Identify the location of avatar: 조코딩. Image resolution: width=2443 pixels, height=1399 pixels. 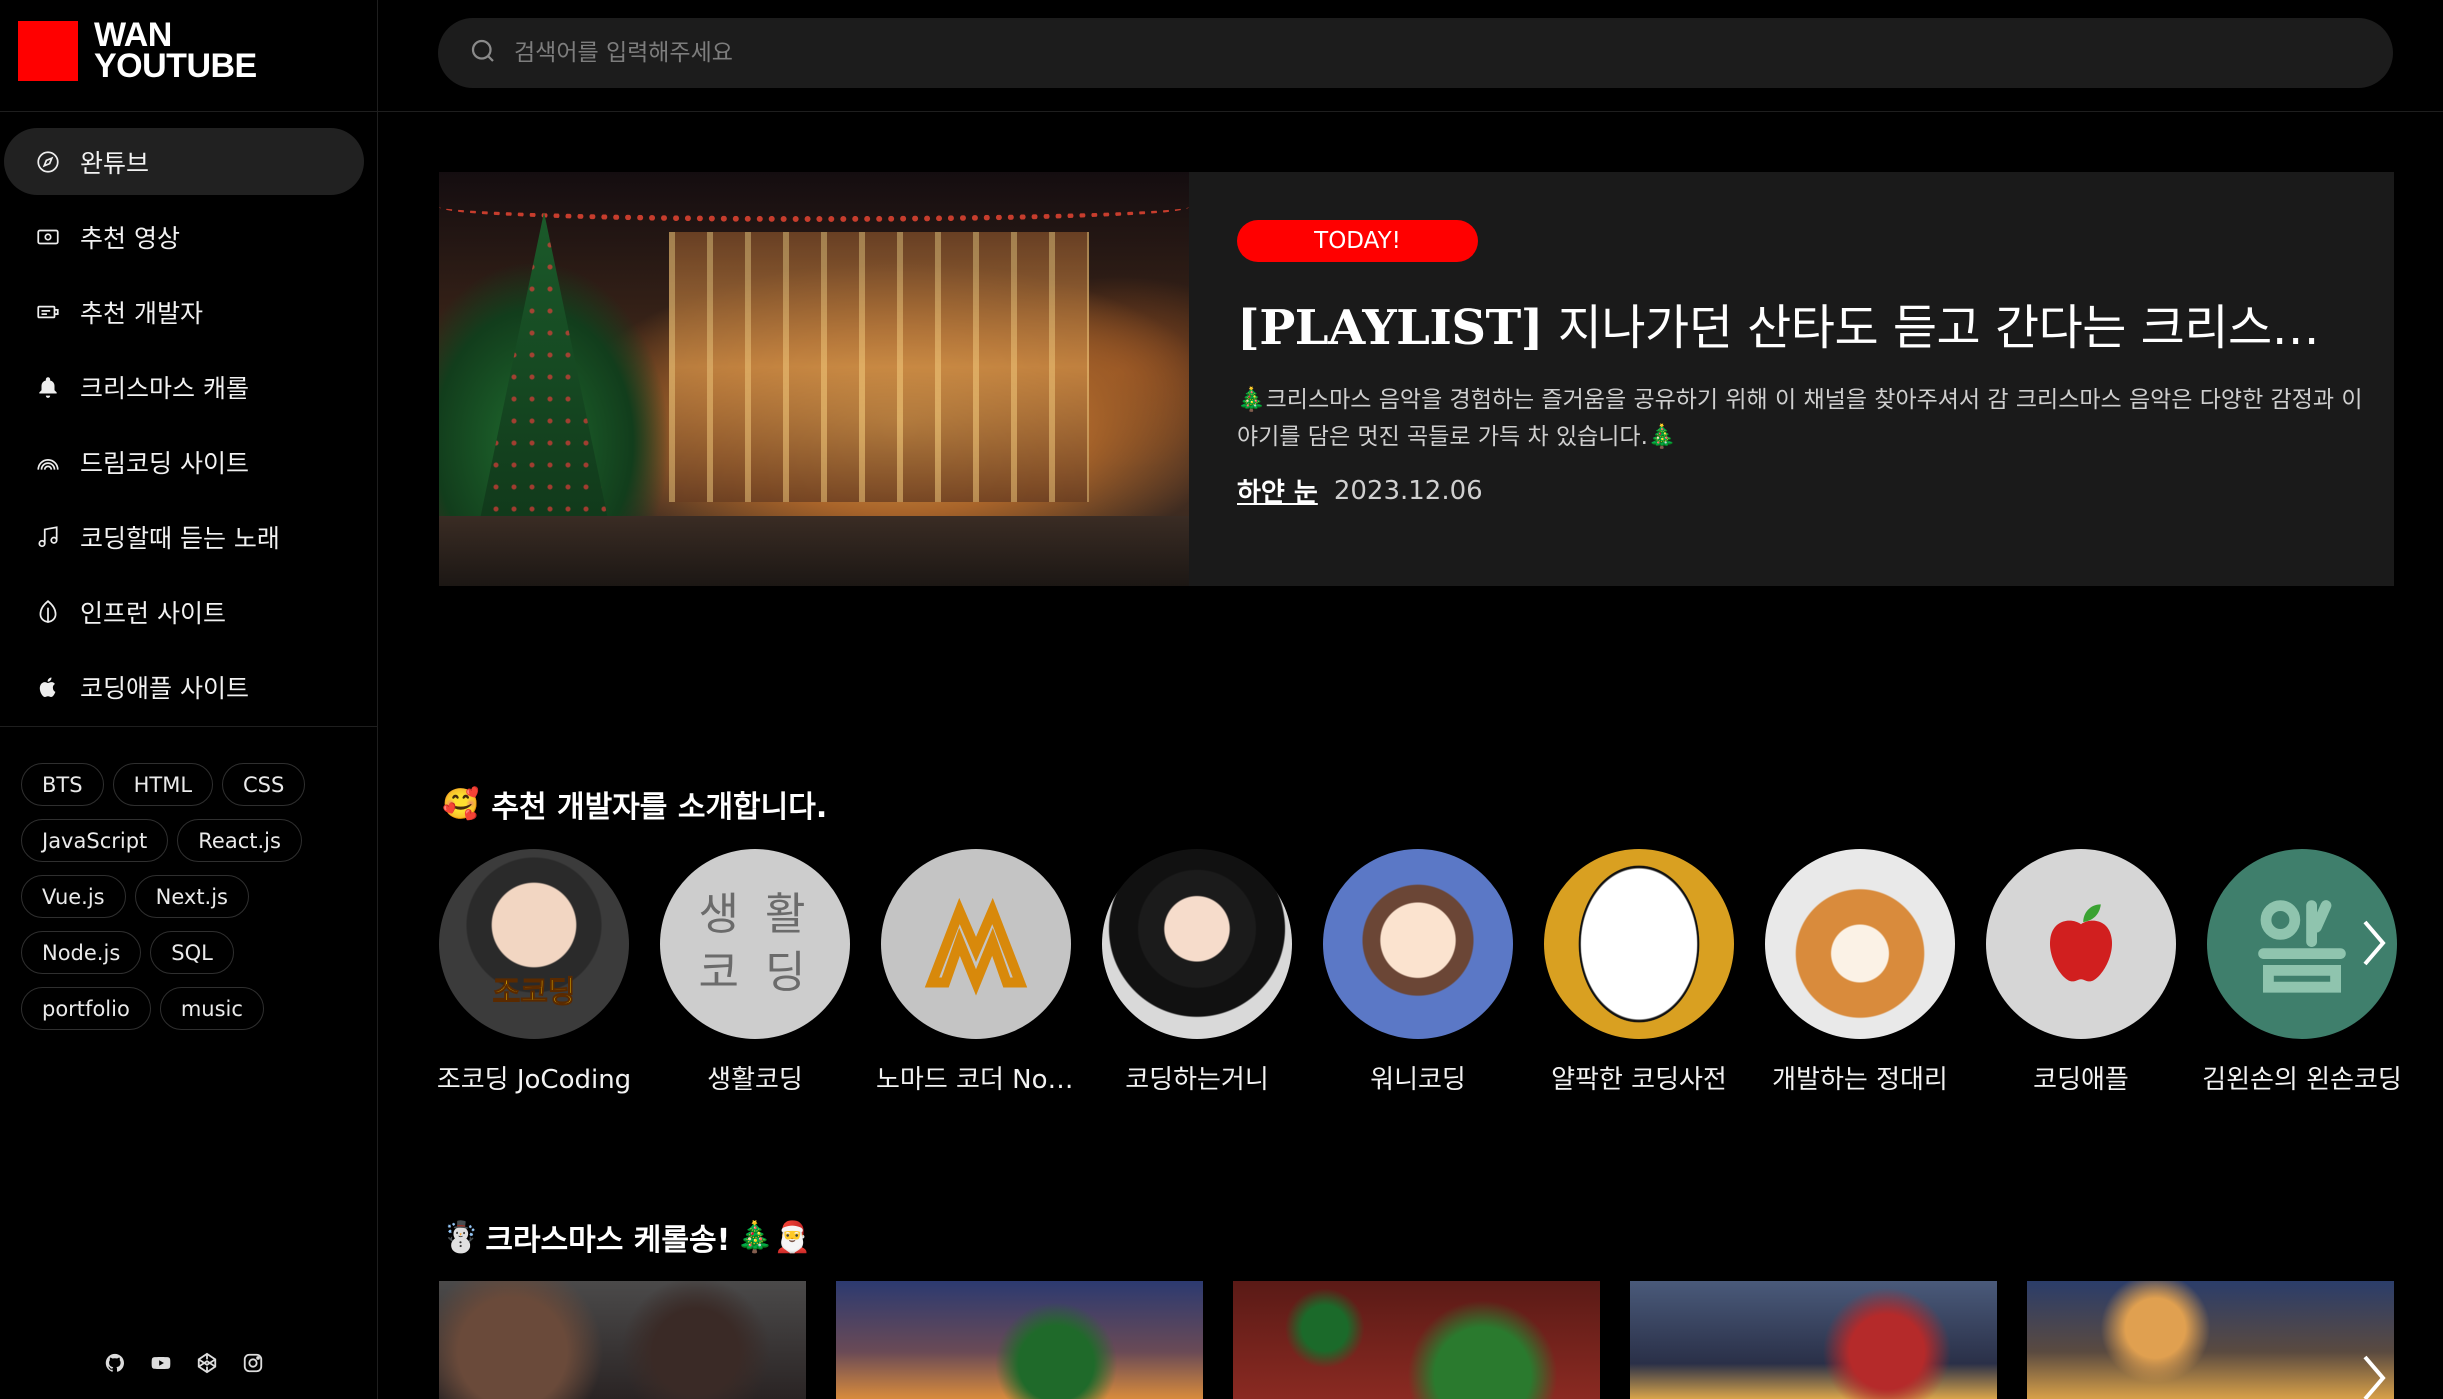
(534, 944).